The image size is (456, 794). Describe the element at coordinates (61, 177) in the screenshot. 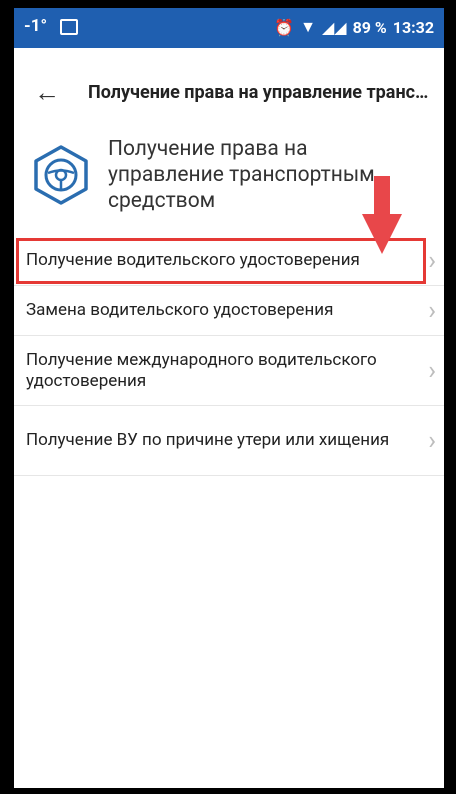

I see `steering-wheel-icon` at that location.